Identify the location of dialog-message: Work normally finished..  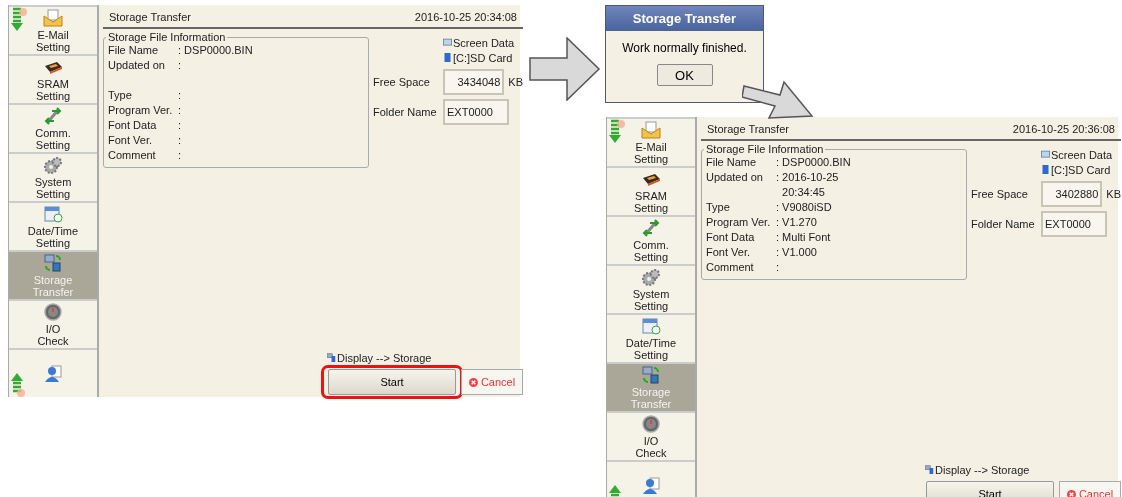
(684, 48).